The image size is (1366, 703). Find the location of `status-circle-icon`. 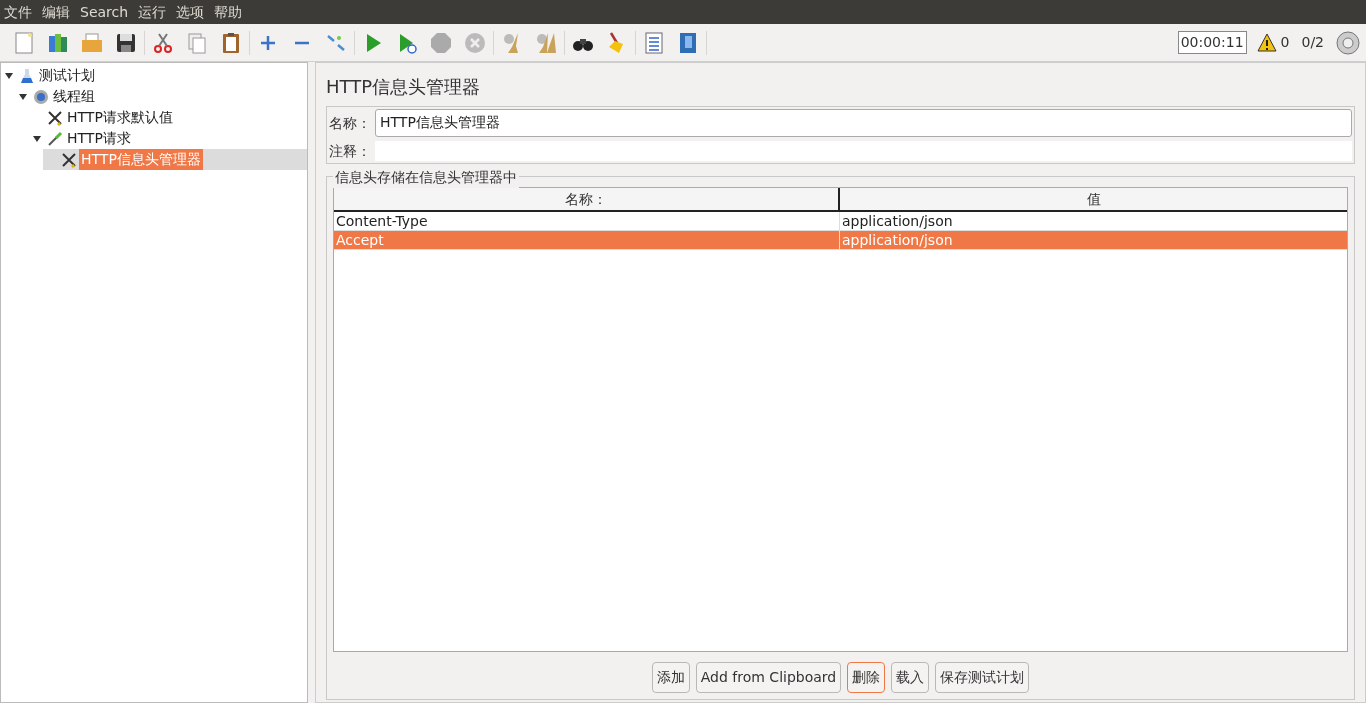

status-circle-icon is located at coordinates (1348, 42).